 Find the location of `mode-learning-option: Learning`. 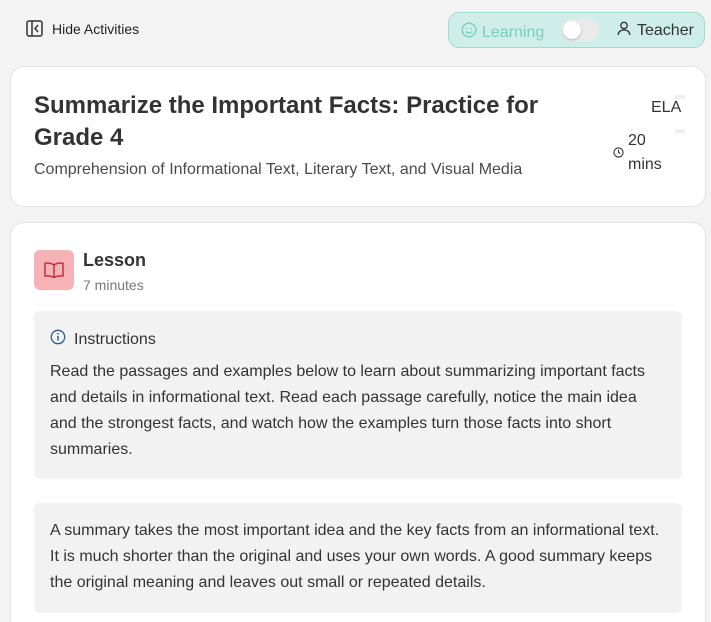

mode-learning-option: Learning is located at coordinates (502, 32).